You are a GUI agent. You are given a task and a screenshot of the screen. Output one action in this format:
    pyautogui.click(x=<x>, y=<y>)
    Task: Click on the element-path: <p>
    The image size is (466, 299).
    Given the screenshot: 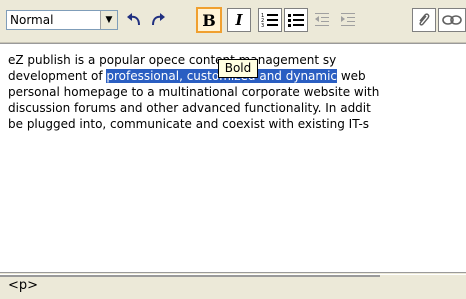 What is the action you would take?
    pyautogui.click(x=23, y=285)
    